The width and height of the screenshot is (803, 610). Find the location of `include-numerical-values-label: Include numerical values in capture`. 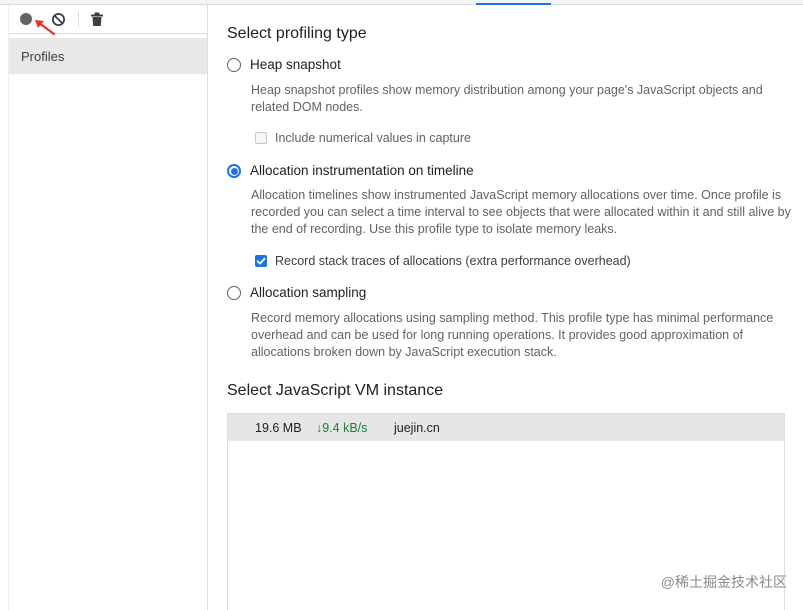

include-numerical-values-label: Include numerical values in capture is located at coordinates (373, 138).